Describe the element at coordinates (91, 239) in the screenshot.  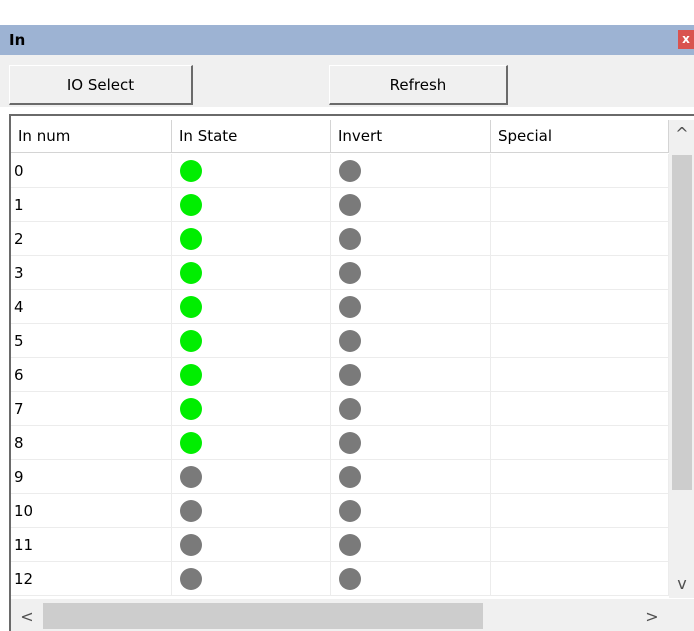
I see `in-num-cell: 2` at that location.